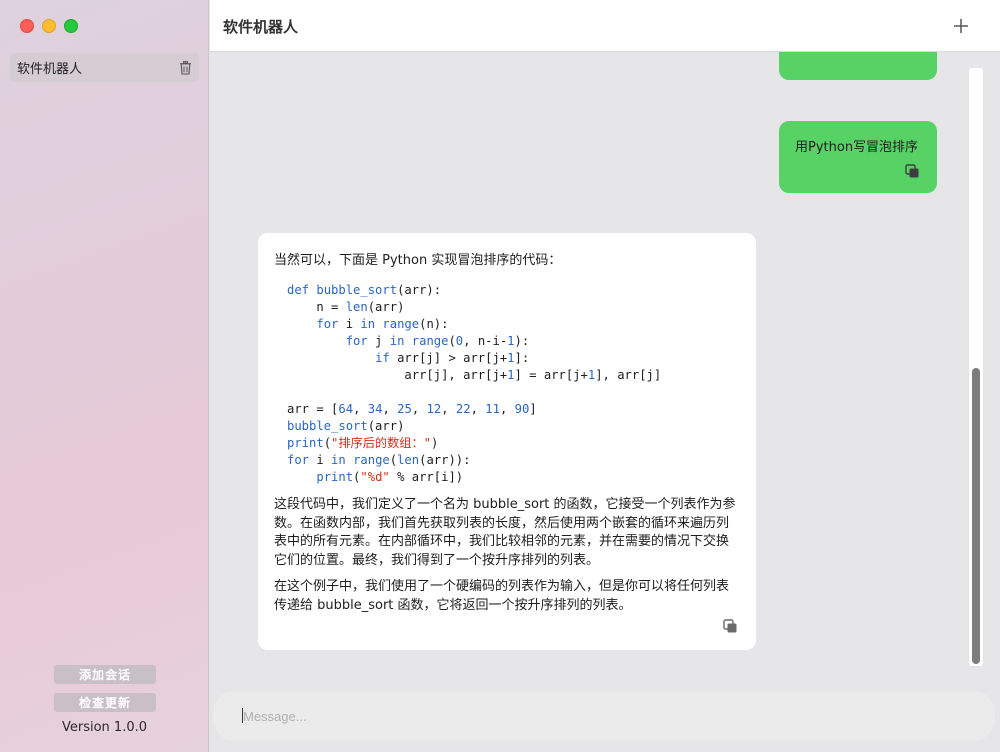 Image resolution: width=1000 pixels, height=752 pixels. What do you see at coordinates (418, 260) in the screenshot?
I see `assistant-intro-text: 当然可以，下面是 Python 实现冒泡排序的代码：` at bounding box center [418, 260].